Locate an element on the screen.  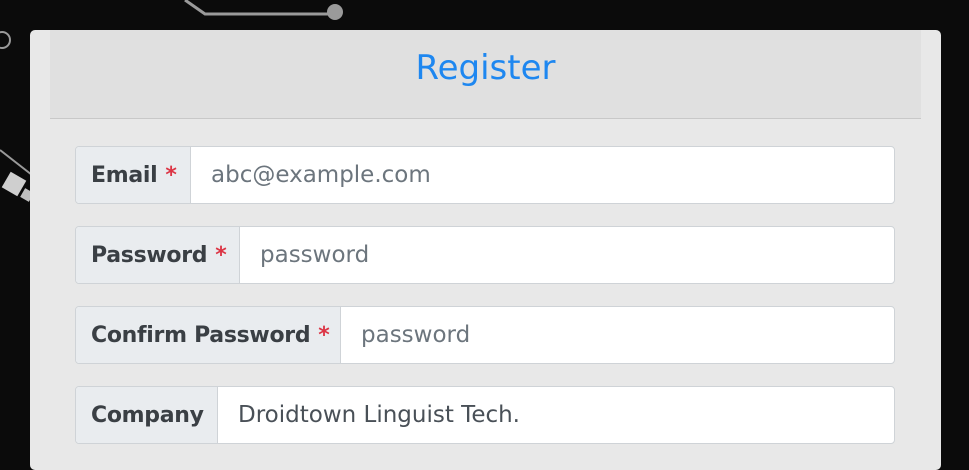
email-label: Email * is located at coordinates (133, 175).